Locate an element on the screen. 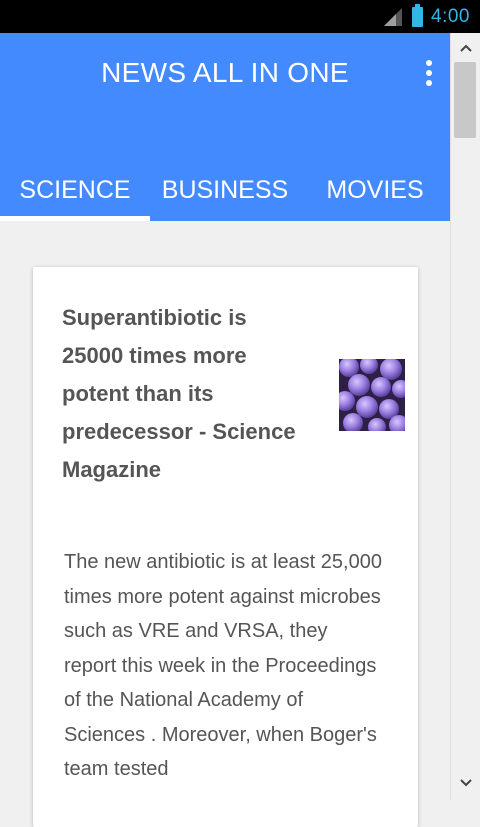  tab-science: SCIENCE is located at coordinates (75, 190).